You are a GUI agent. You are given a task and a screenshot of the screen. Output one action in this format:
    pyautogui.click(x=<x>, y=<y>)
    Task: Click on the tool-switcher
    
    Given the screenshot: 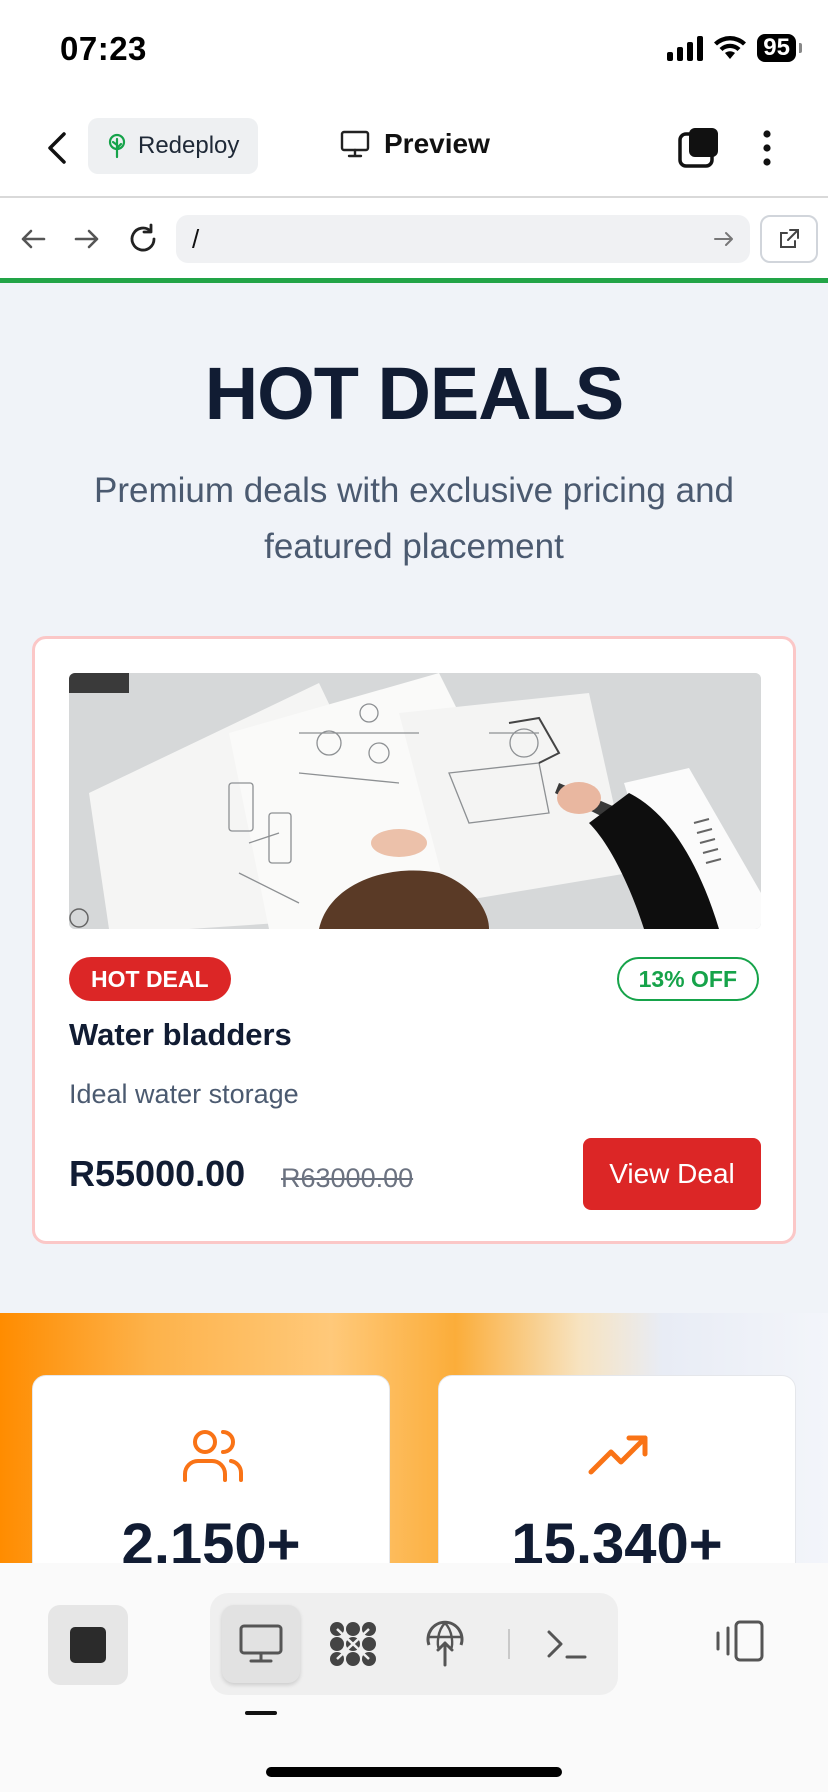 What is the action you would take?
    pyautogui.click(x=414, y=1644)
    